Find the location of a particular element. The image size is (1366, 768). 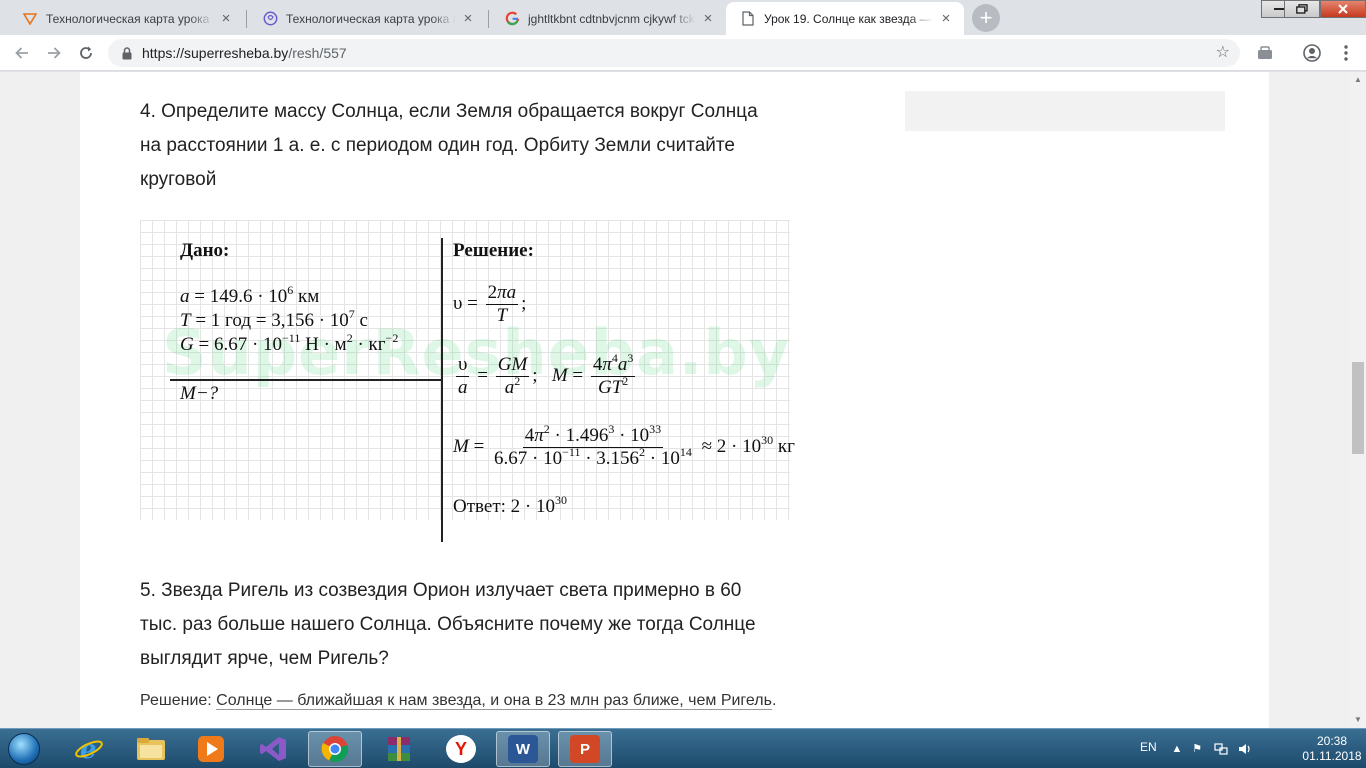

given-g-exp: −11 is located at coordinates (291, 338).